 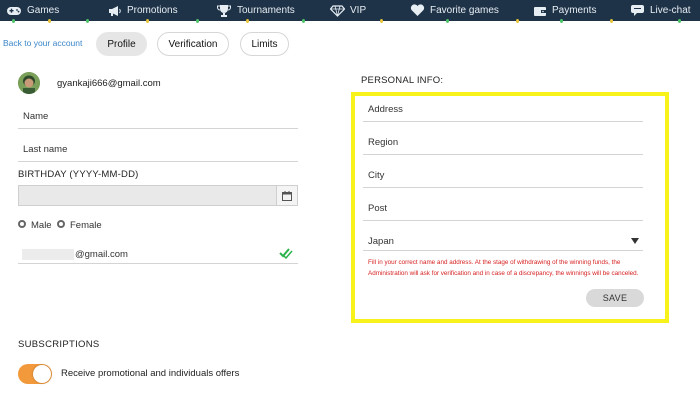 What do you see at coordinates (383, 142) in the screenshot?
I see `region-placeholder: Region` at bounding box center [383, 142].